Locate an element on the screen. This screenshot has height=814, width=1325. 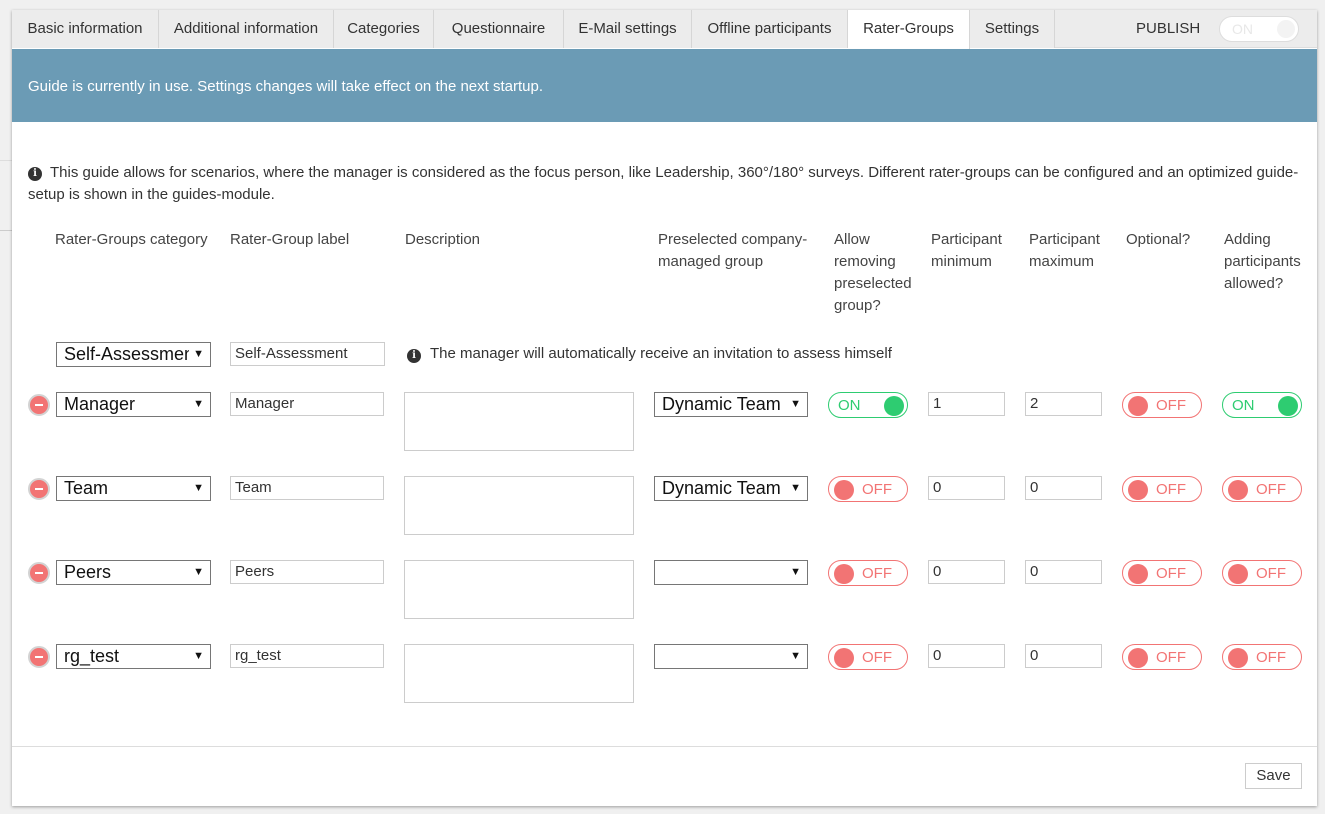
label-input: Manager is located at coordinates (307, 404).